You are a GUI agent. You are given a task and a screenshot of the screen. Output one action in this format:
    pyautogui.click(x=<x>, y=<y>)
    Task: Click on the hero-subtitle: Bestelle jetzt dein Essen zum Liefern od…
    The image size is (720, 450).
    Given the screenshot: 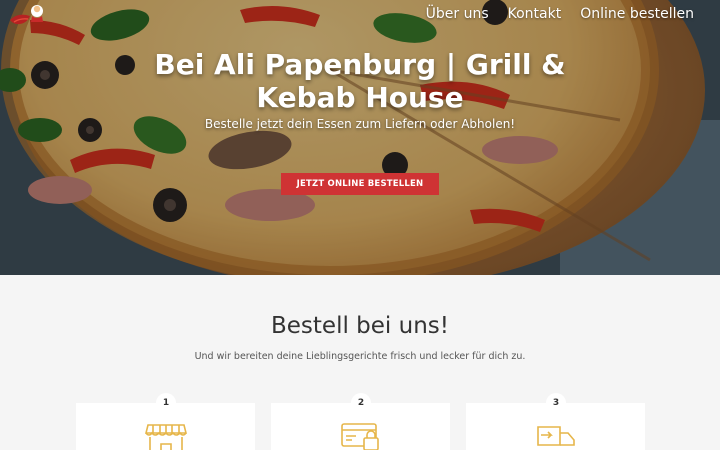 What is the action you would take?
    pyautogui.click(x=360, y=124)
    